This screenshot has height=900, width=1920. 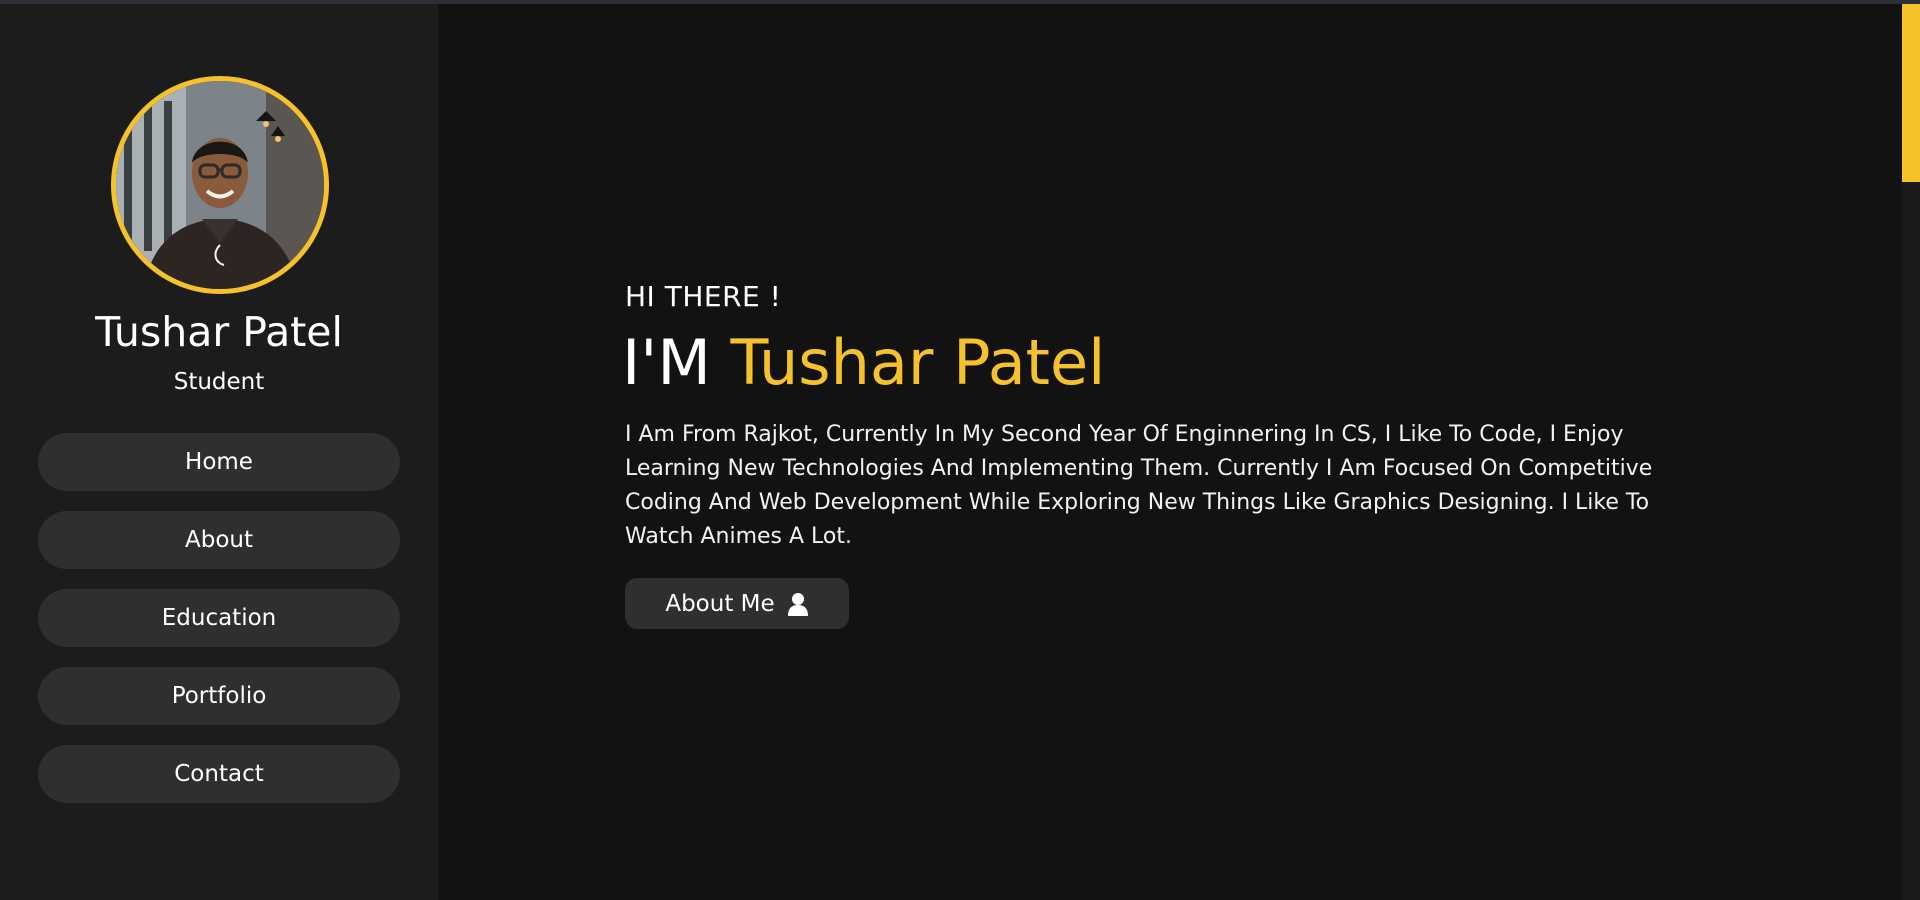 I want to click on sidebar-name: Tushar Patel, so click(x=219, y=332).